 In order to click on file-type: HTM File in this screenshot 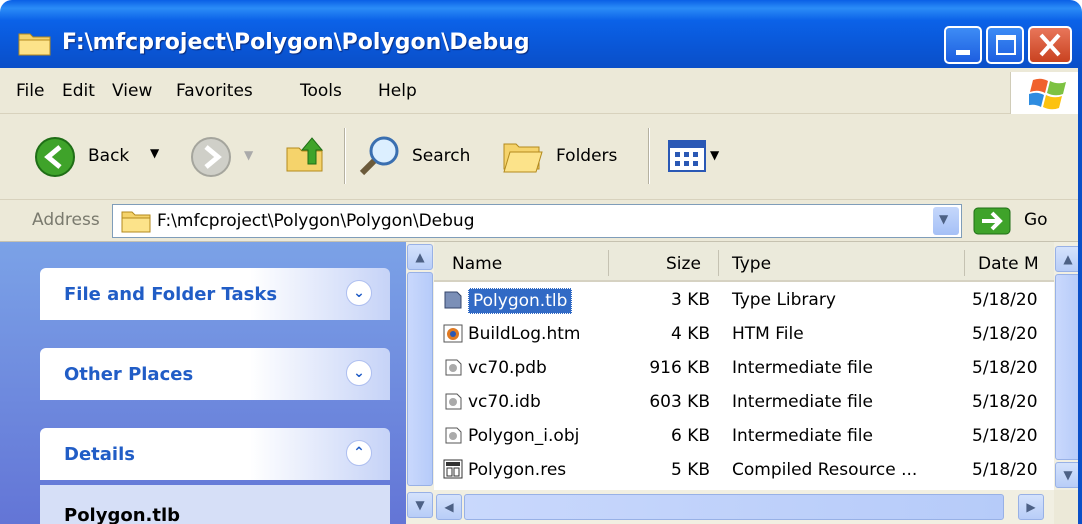, I will do `click(768, 334)`.